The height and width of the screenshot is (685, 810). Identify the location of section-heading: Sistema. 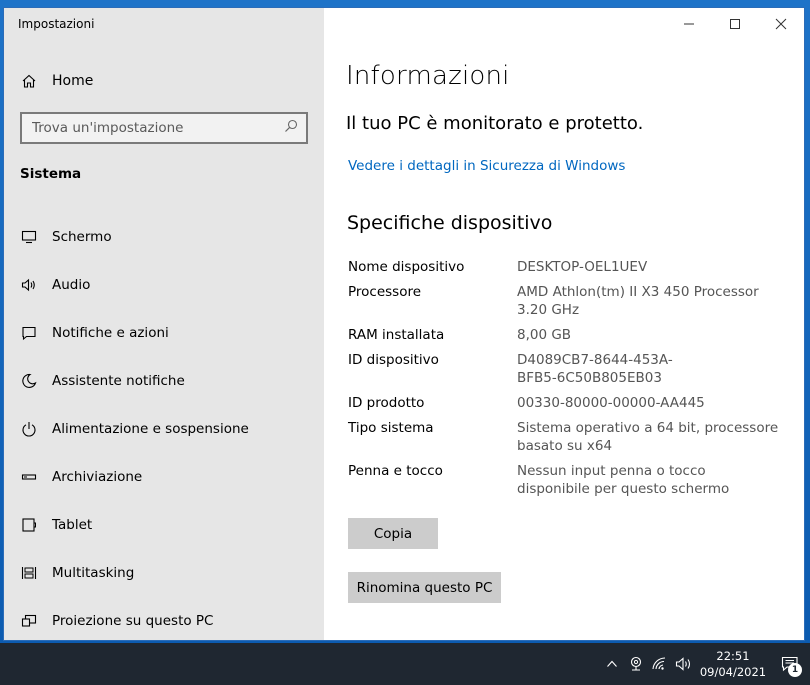
(51, 174).